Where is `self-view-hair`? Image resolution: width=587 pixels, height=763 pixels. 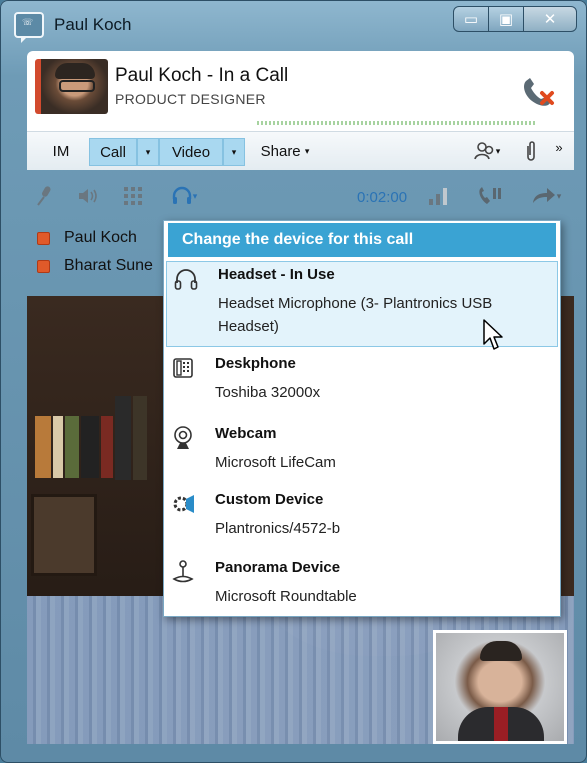
self-view-hair is located at coordinates (501, 651).